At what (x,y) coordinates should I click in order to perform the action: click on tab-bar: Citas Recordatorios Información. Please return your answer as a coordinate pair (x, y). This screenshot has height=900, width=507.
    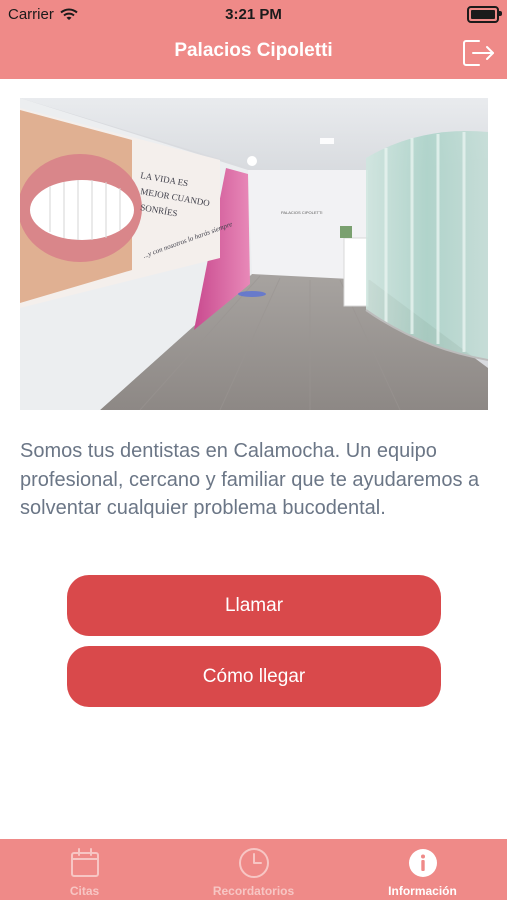
    Looking at the image, I should click on (253, 869).